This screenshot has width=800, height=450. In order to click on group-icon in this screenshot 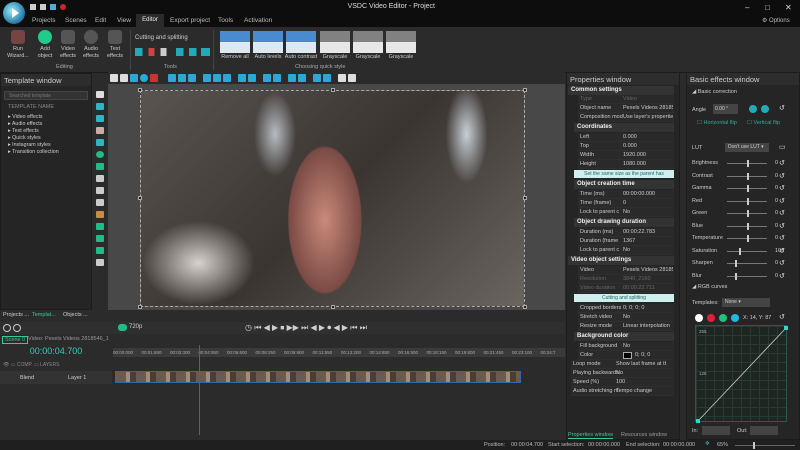, I will do `click(292, 78)`.